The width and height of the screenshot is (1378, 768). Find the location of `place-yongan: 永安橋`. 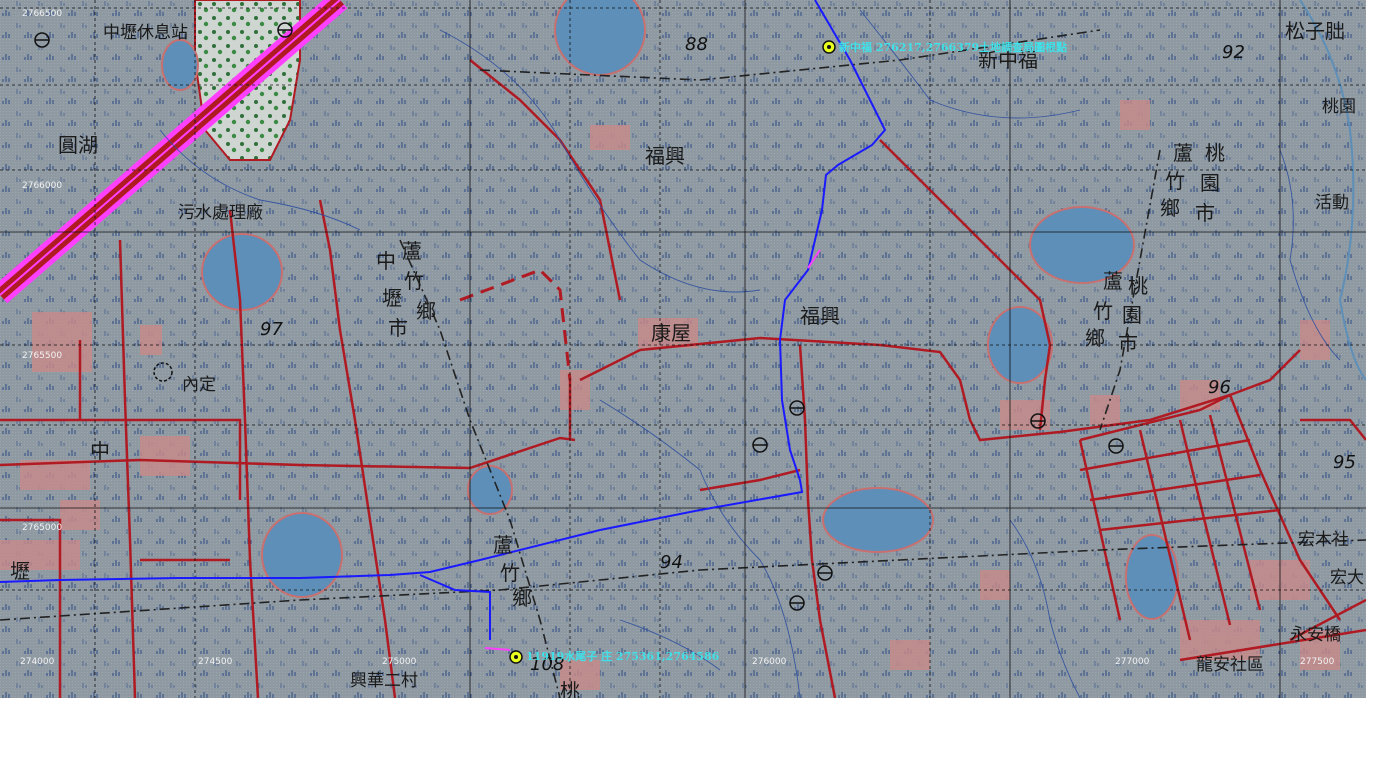

place-yongan: 永安橋 is located at coordinates (1315, 635).